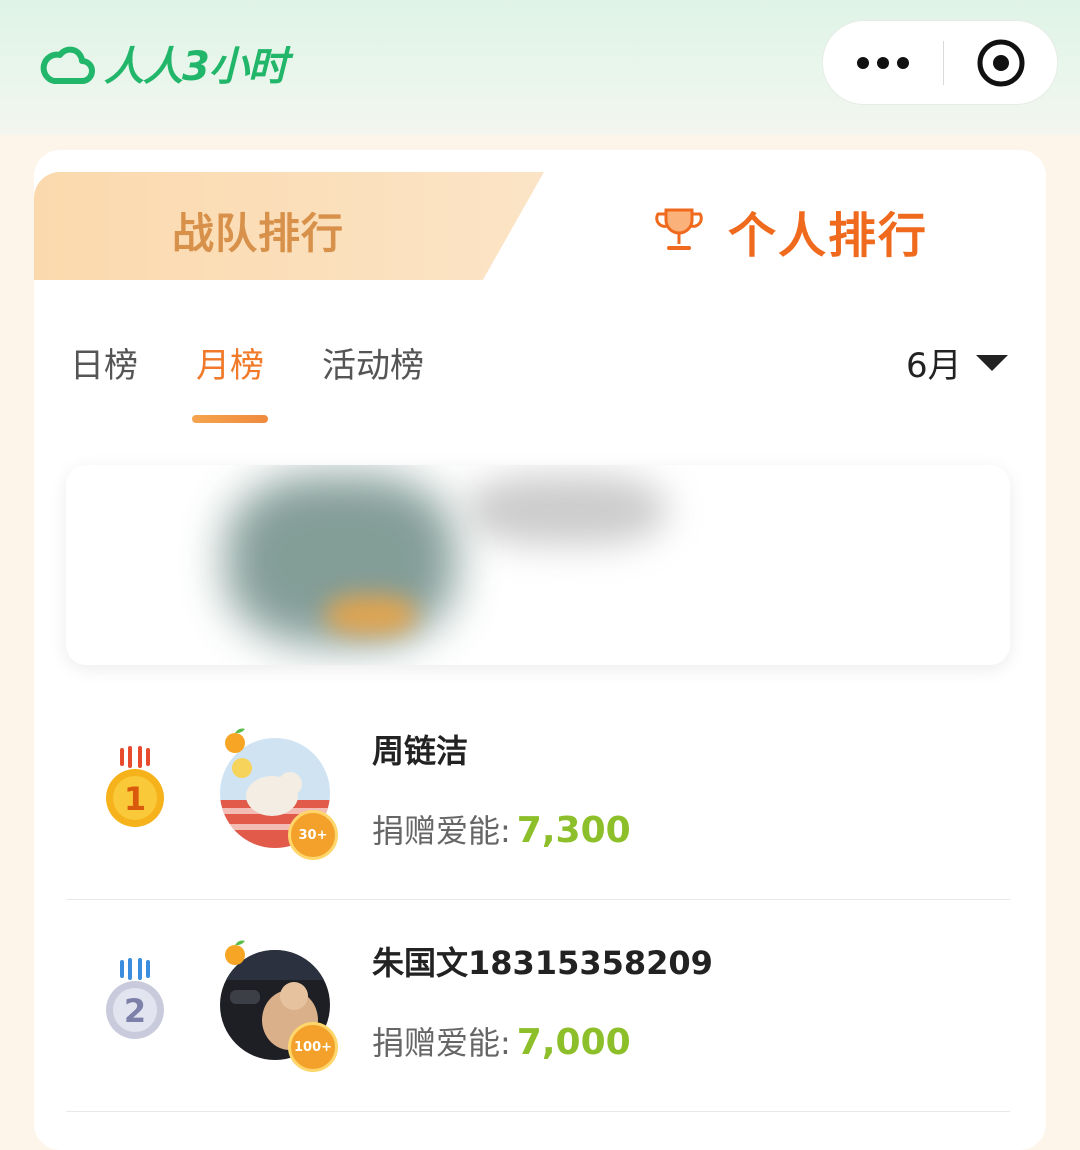 The width and height of the screenshot is (1080, 1150). What do you see at coordinates (276, 380) in the screenshot?
I see `period-tabs: 日榜 月榜 活动榜` at bounding box center [276, 380].